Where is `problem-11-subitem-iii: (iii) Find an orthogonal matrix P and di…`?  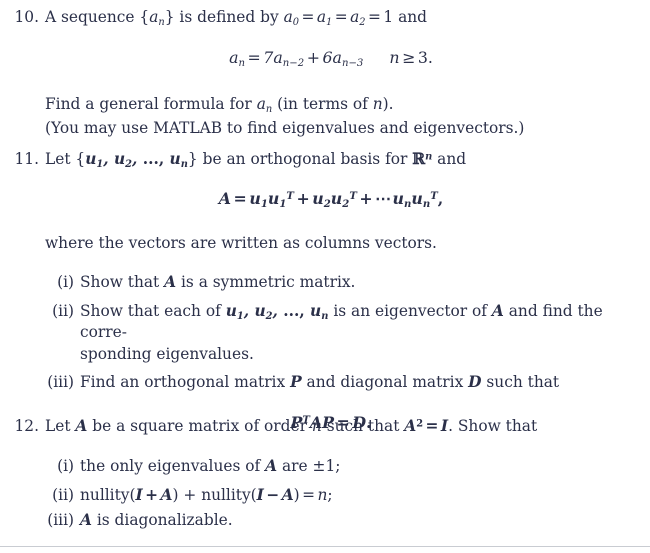
problem-11-subitem-iii: (iii) Find an orthogonal matrix P and di… is located at coordinates (325, 383).